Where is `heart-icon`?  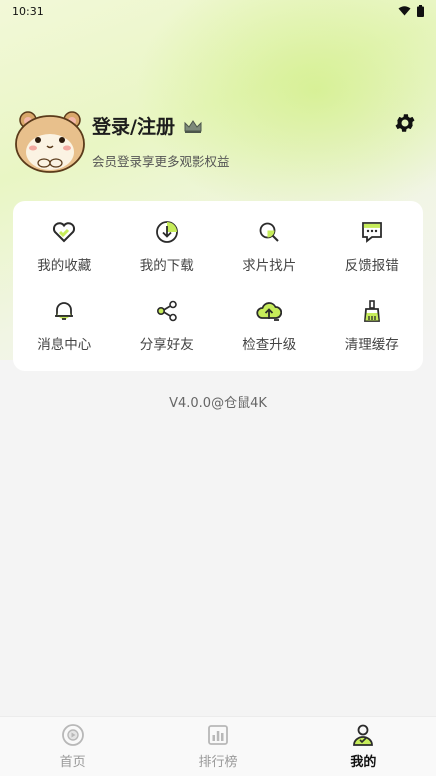 heart-icon is located at coordinates (64, 232).